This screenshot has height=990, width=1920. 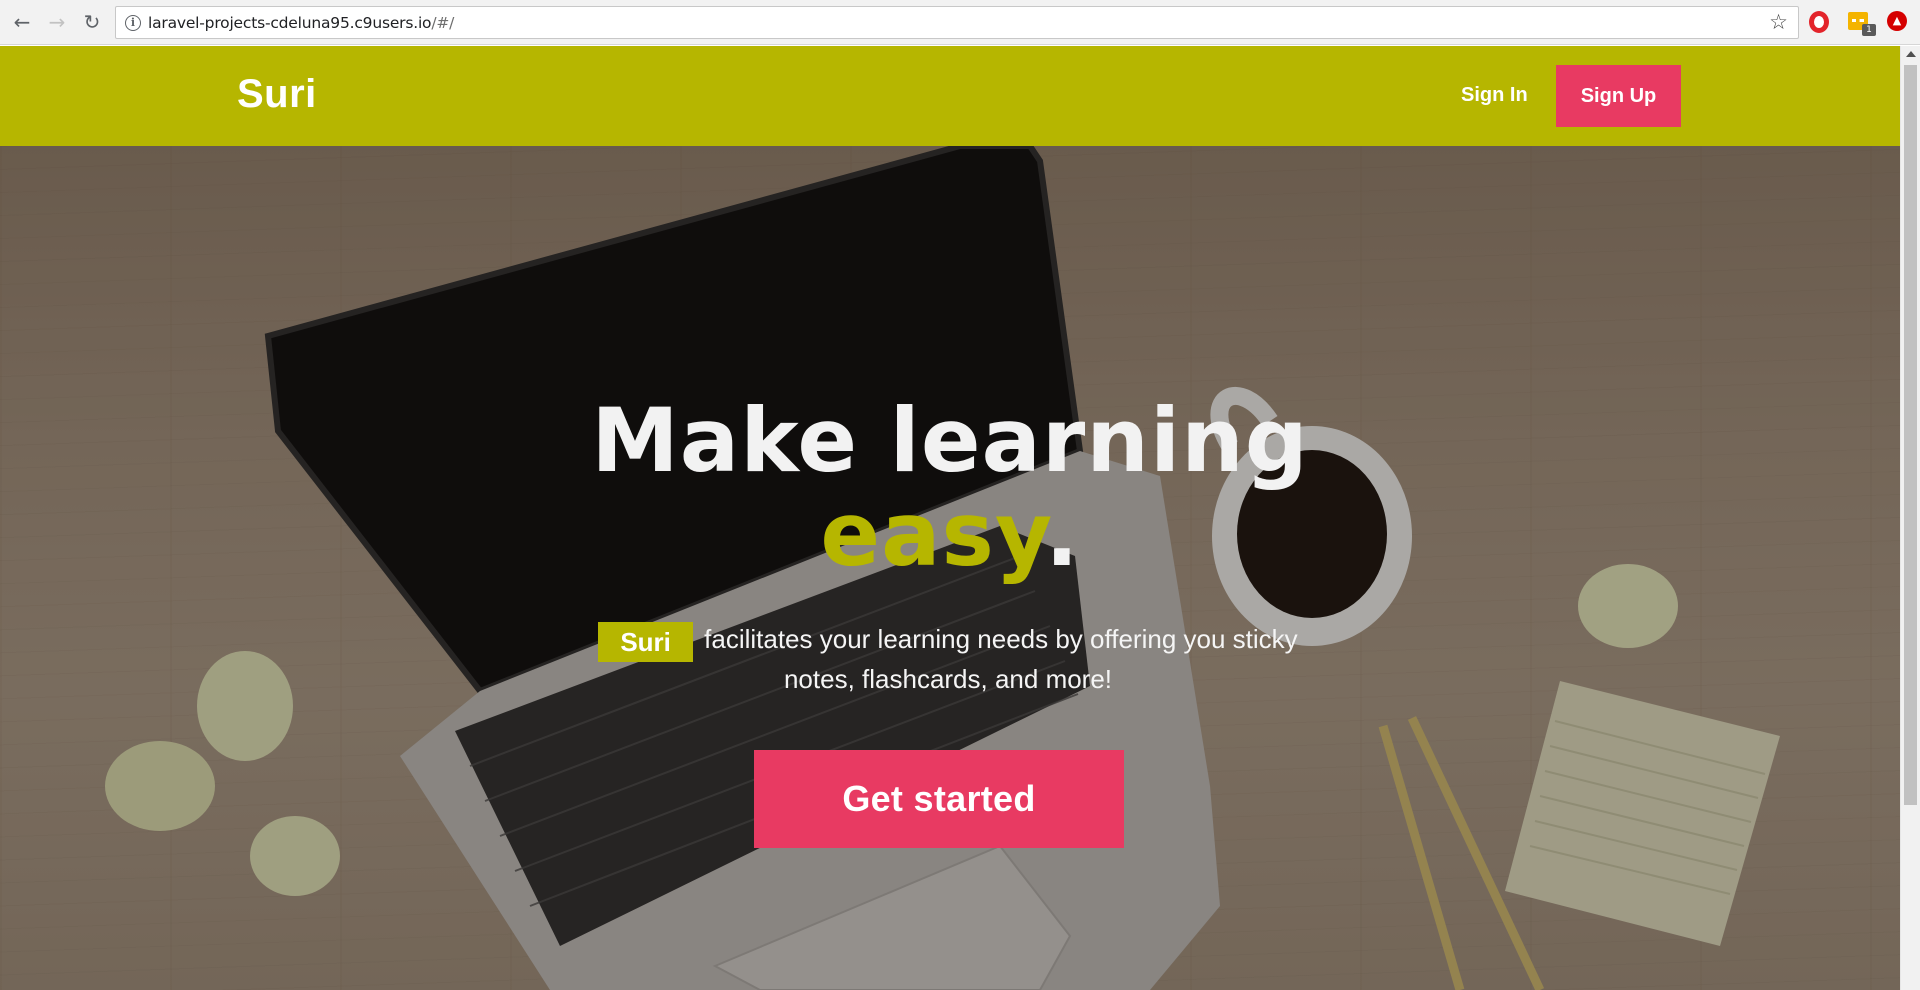 I want to click on arrow-right-icon: →, so click(x=57, y=22).